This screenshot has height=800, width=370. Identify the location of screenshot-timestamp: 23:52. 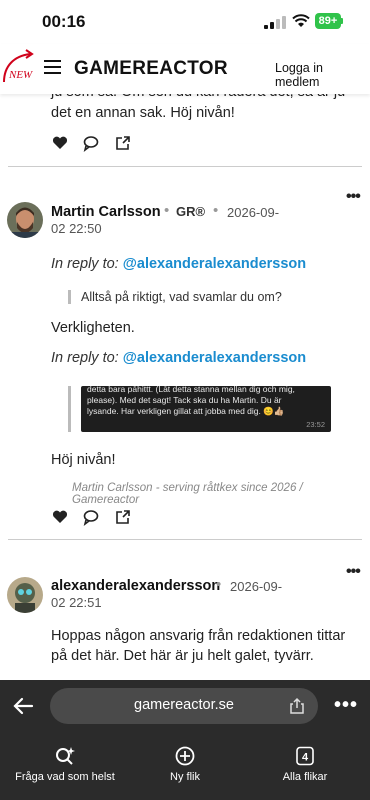
(315, 424).